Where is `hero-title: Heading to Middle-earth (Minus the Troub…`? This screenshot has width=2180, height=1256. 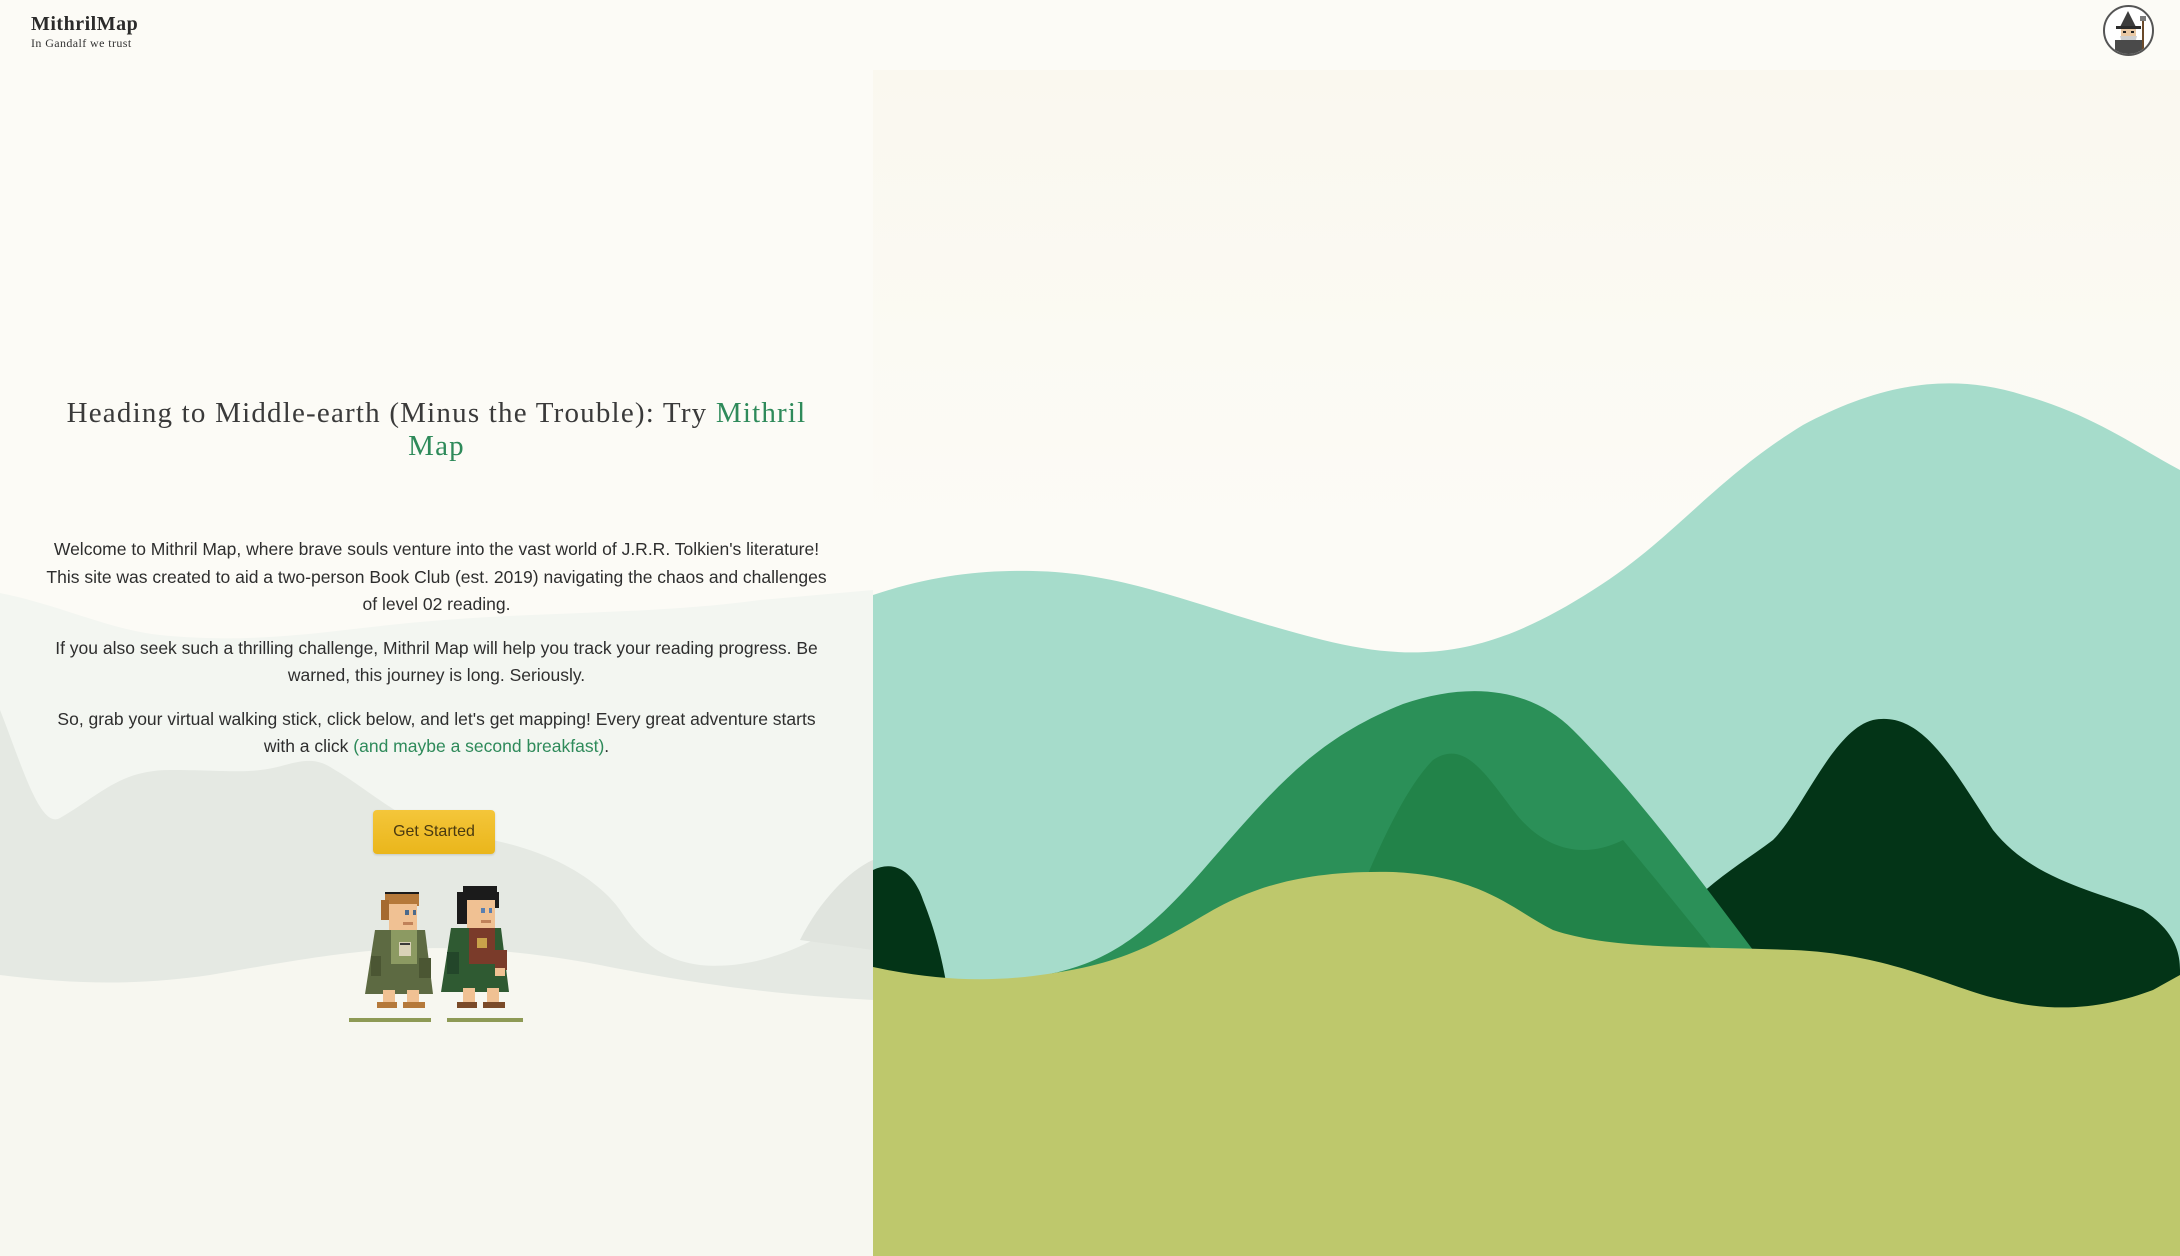
hero-title: Heading to Middle-earth (Minus the Troub… is located at coordinates (436, 430).